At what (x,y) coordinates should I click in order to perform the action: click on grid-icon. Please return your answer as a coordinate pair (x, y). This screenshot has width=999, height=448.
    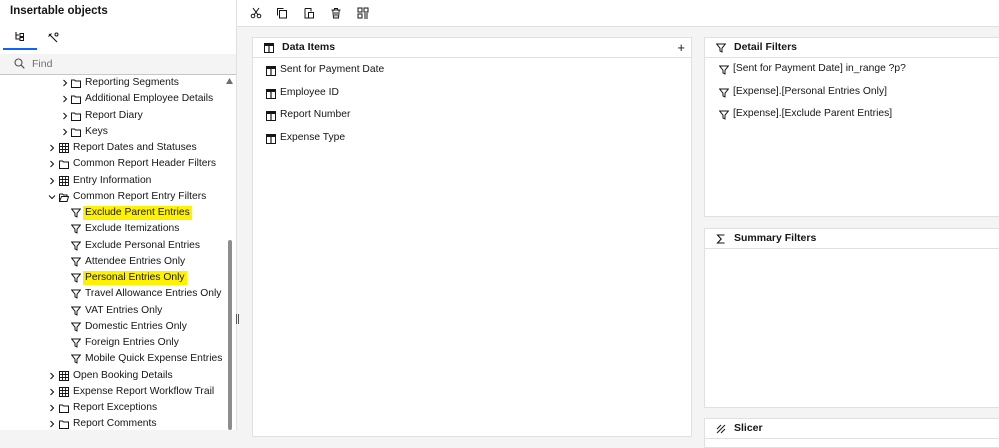
    Looking at the image, I should click on (363, 13).